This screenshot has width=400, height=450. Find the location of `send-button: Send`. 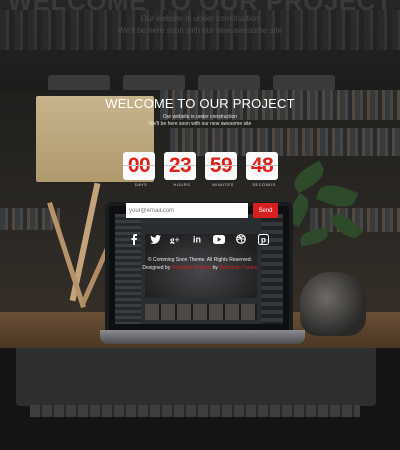

send-button: Send is located at coordinates (265, 210).